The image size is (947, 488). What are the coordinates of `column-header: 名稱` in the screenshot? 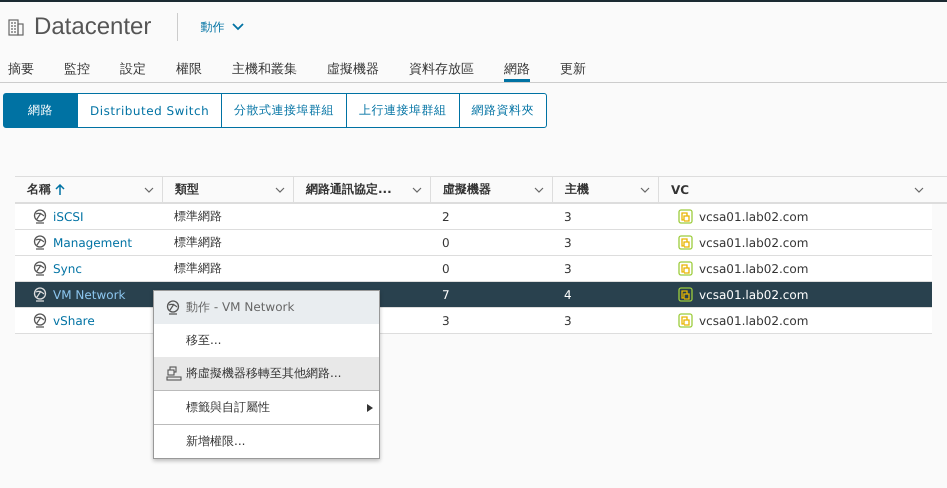 It's located at (88, 189).